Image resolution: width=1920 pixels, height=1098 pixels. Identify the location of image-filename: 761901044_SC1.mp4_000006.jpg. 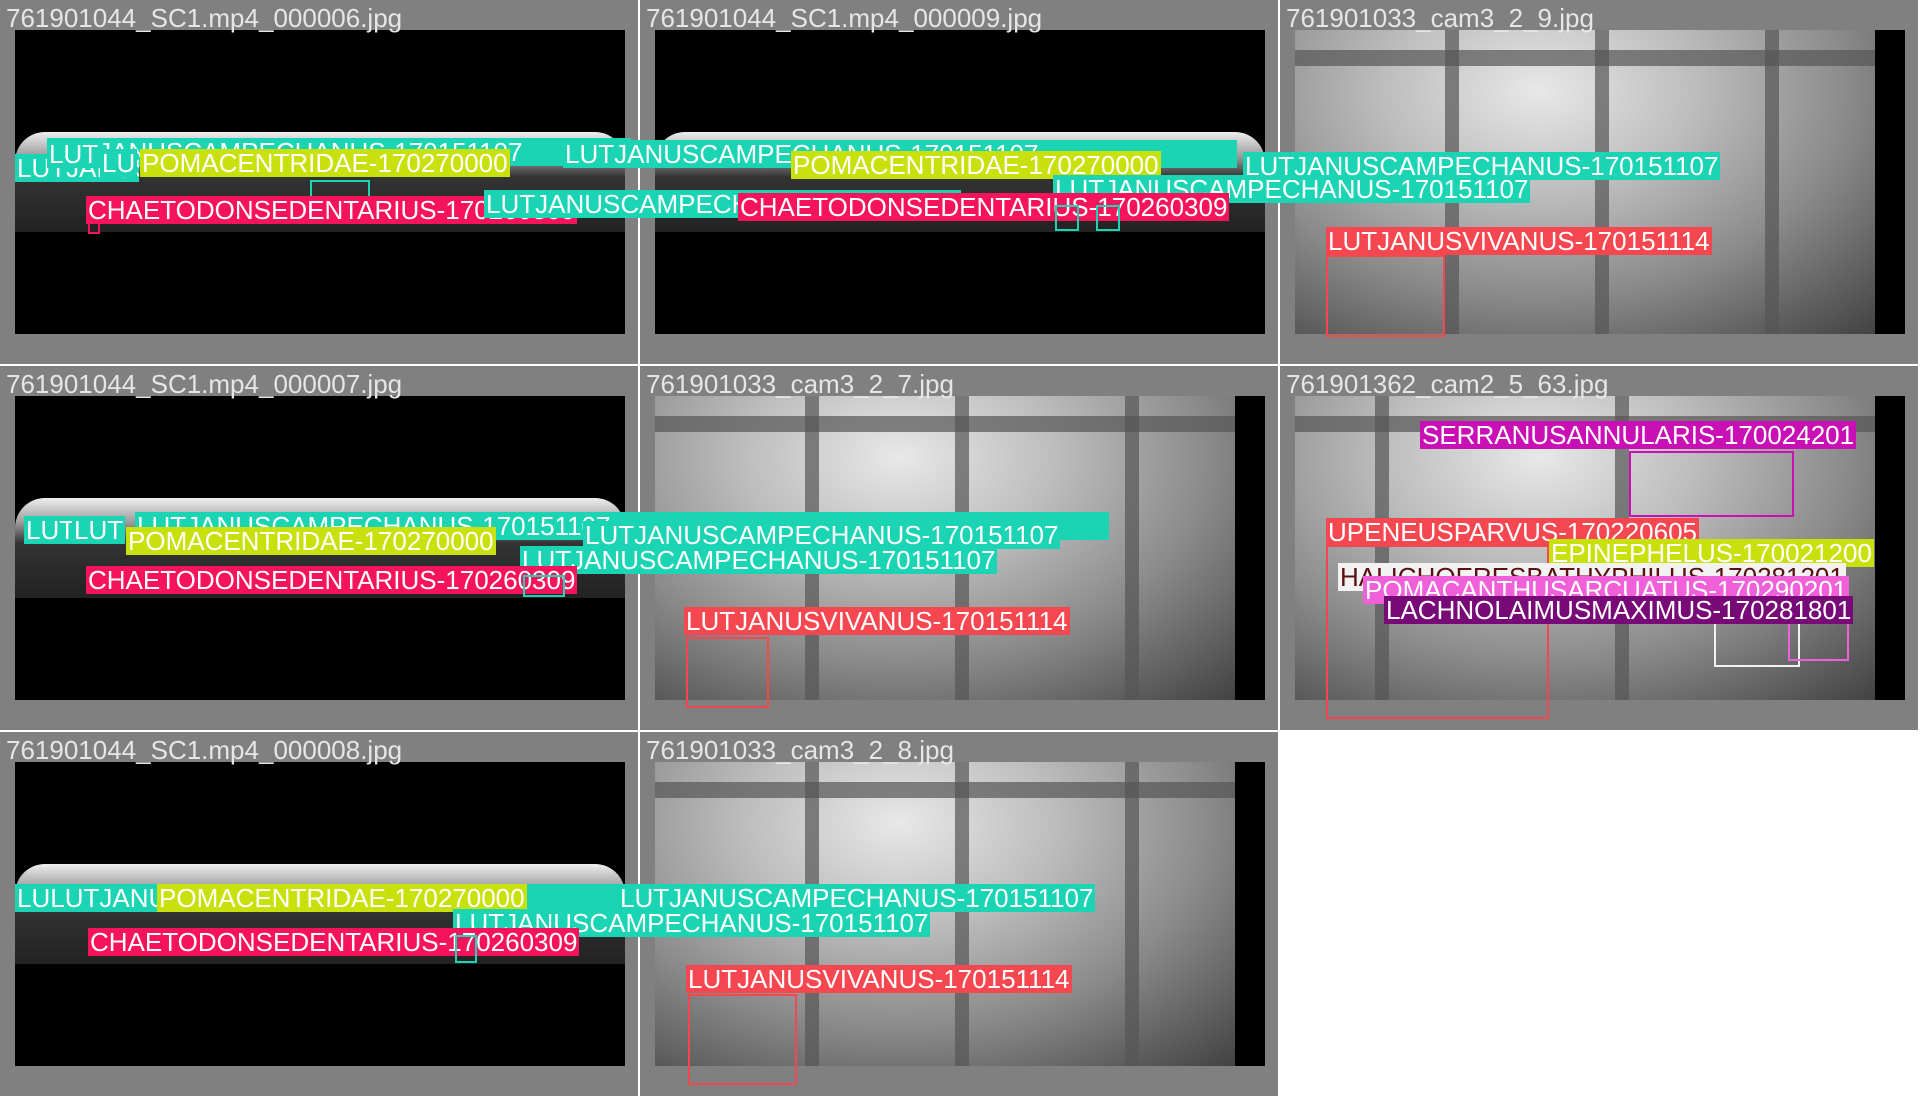
(204, 18).